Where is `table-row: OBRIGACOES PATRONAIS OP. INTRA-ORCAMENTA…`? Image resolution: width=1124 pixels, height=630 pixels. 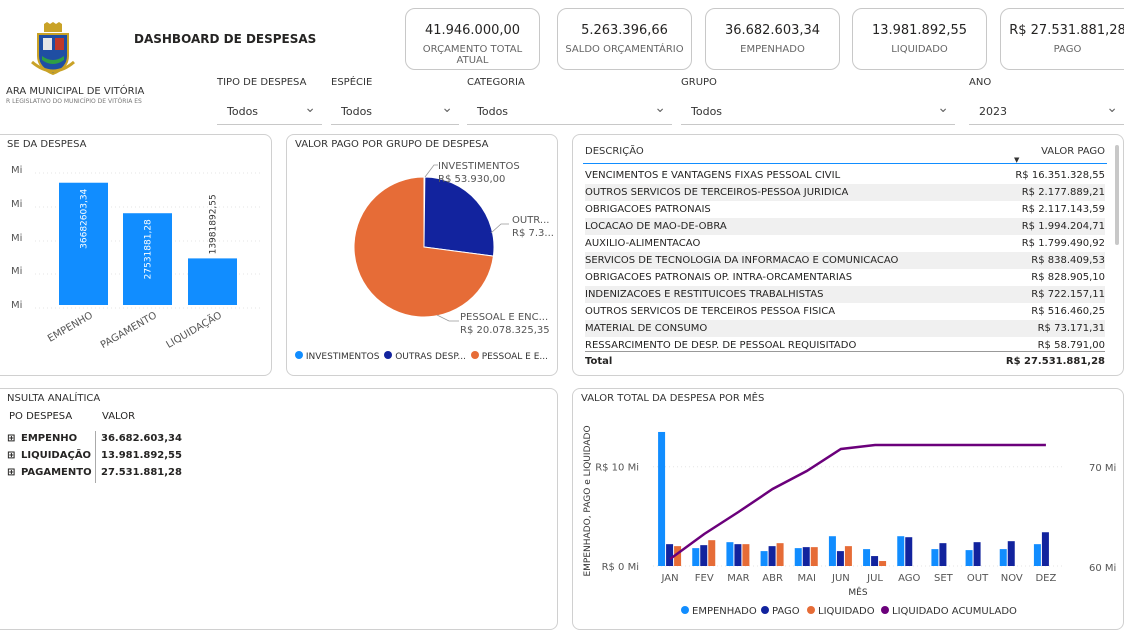 table-row: OBRIGACOES PATRONAIS OP. INTRA-ORCAMENTA… is located at coordinates (845, 277).